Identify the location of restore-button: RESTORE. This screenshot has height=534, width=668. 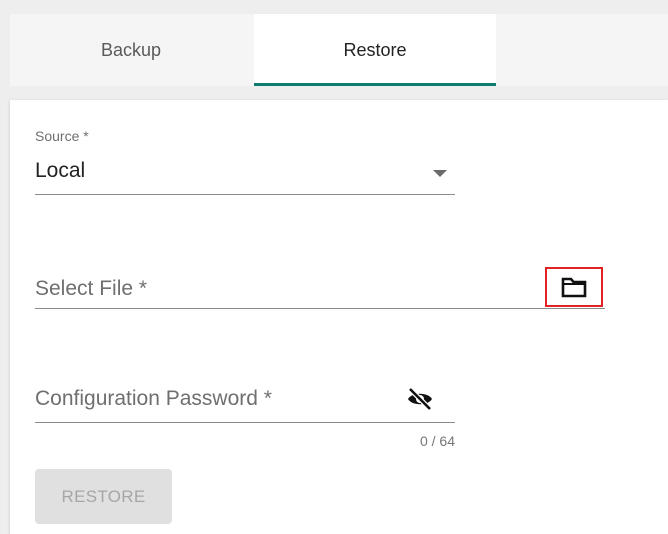
(103, 496).